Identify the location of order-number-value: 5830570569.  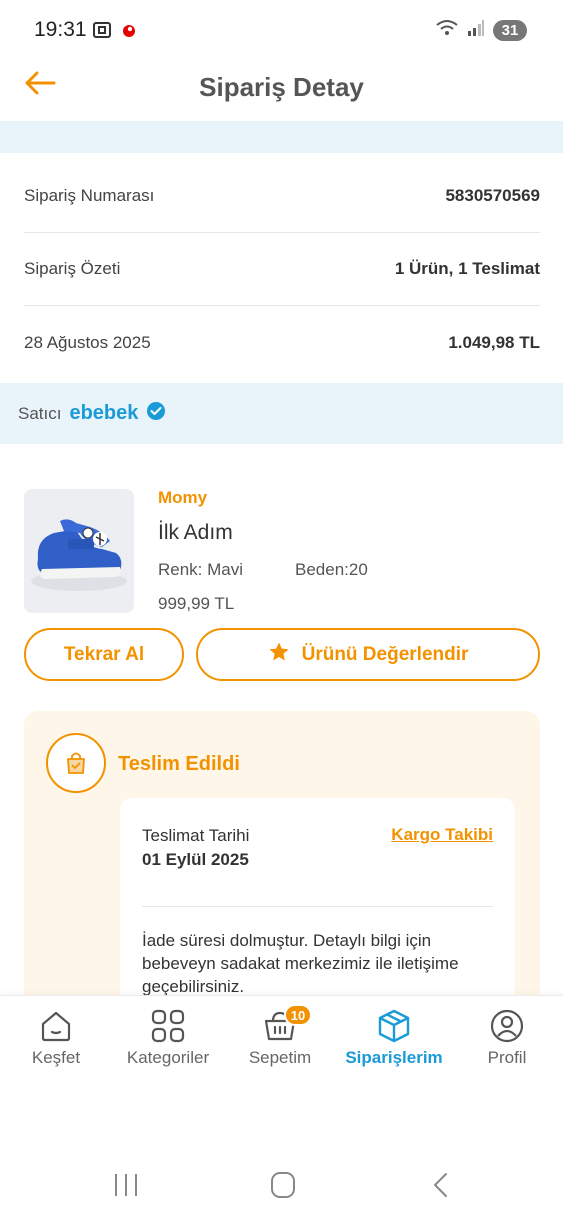
(492, 195).